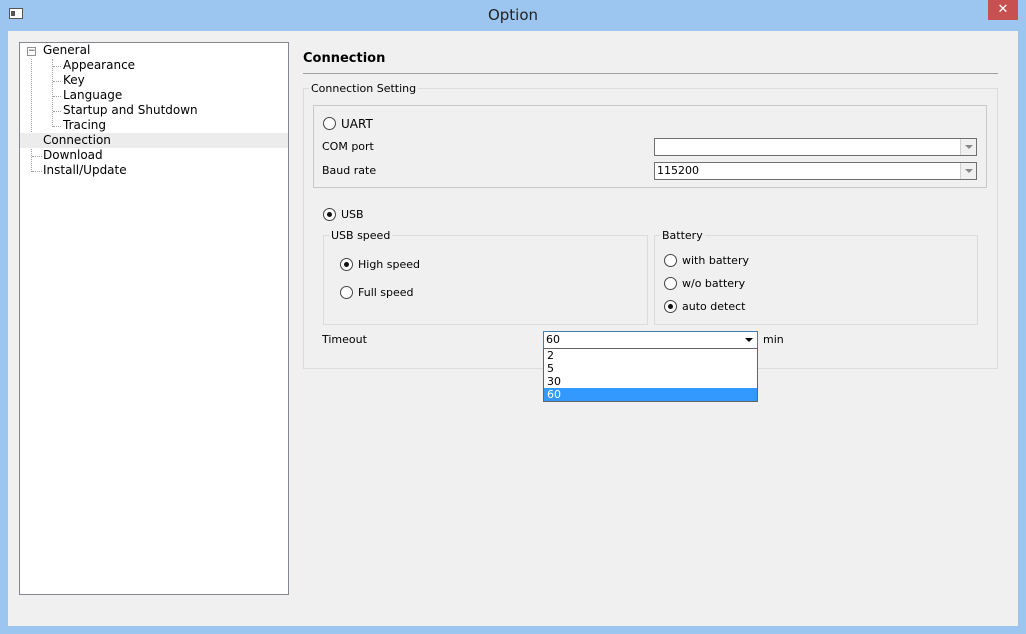 This screenshot has height=634, width=1026. I want to click on title-divider, so click(650, 73).